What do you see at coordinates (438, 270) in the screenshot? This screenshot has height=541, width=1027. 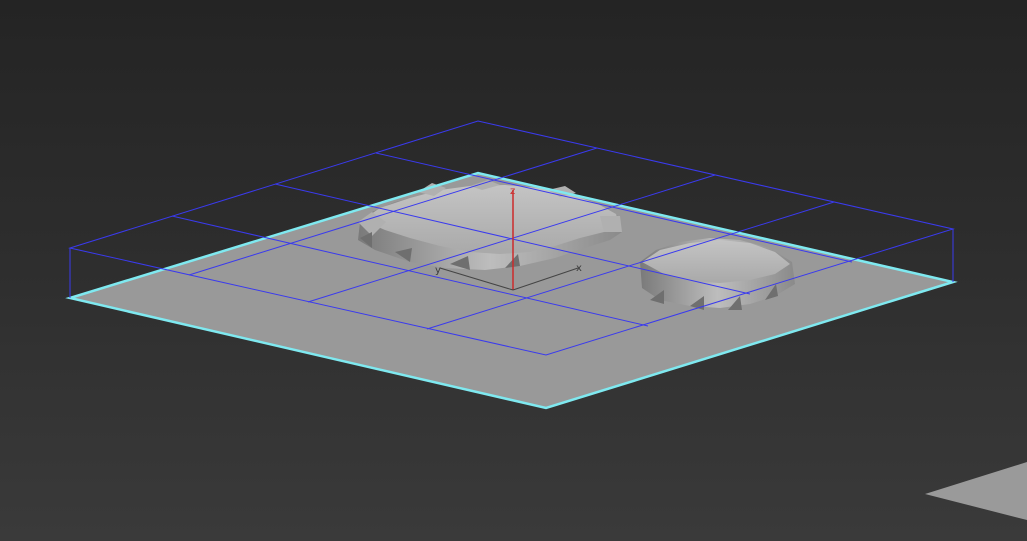 I see `y-axis-label: y` at bounding box center [438, 270].